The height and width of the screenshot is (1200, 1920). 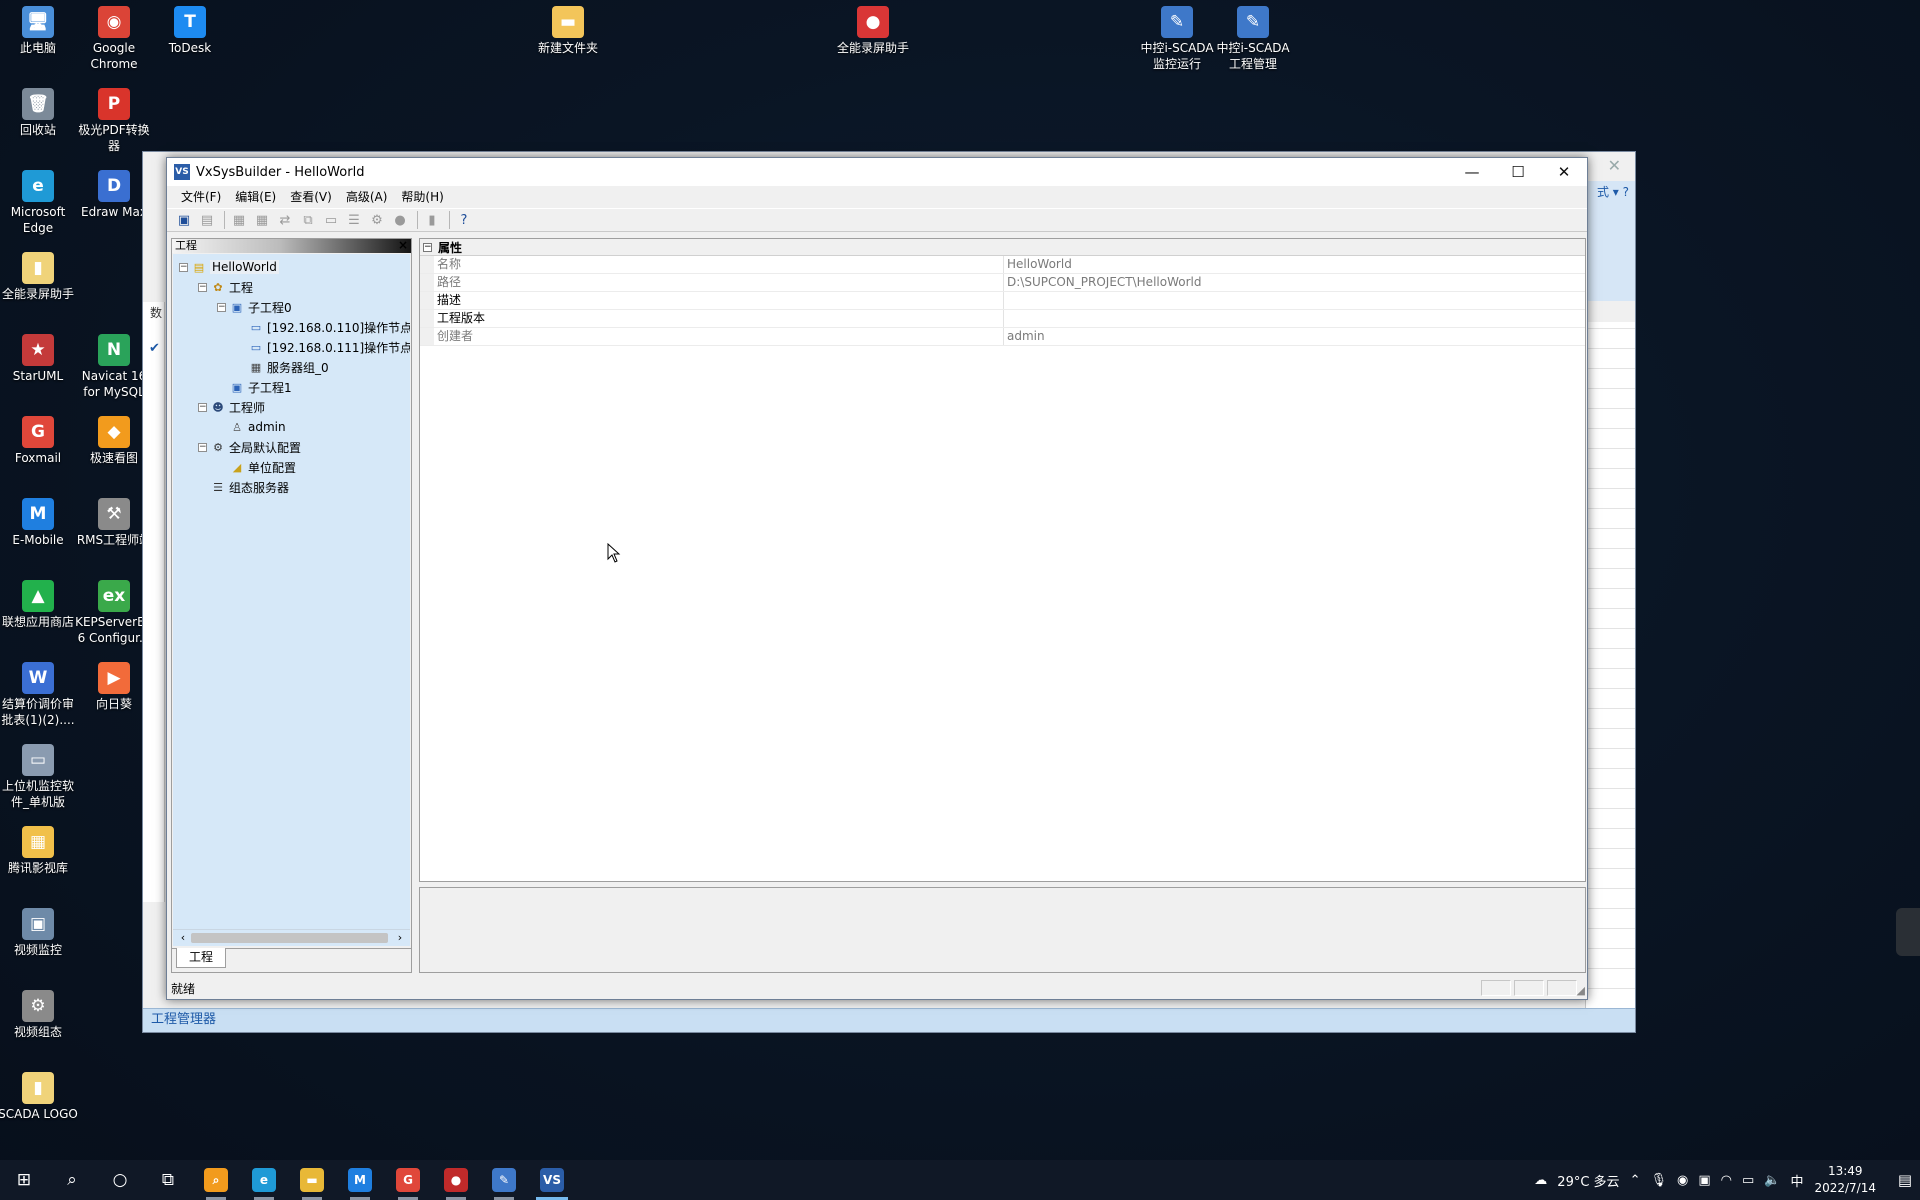 What do you see at coordinates (1796, 1180) in the screenshot?
I see `ime-indicator: 中` at bounding box center [1796, 1180].